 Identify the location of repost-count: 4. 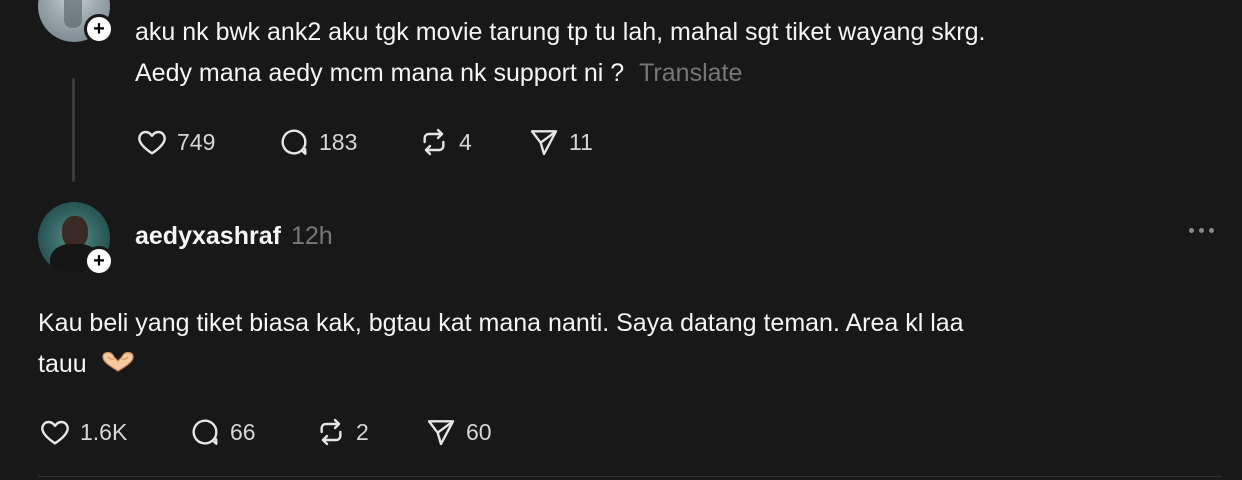
(465, 141).